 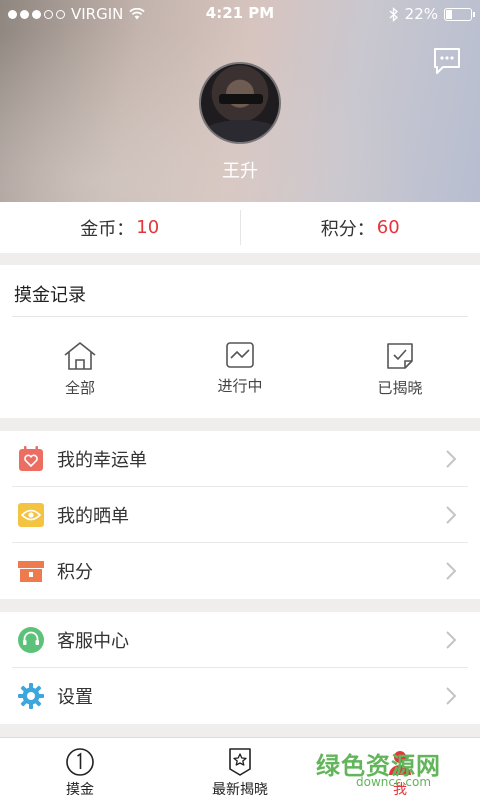 I want to click on coins-label: 金币：, so click(x=107, y=229).